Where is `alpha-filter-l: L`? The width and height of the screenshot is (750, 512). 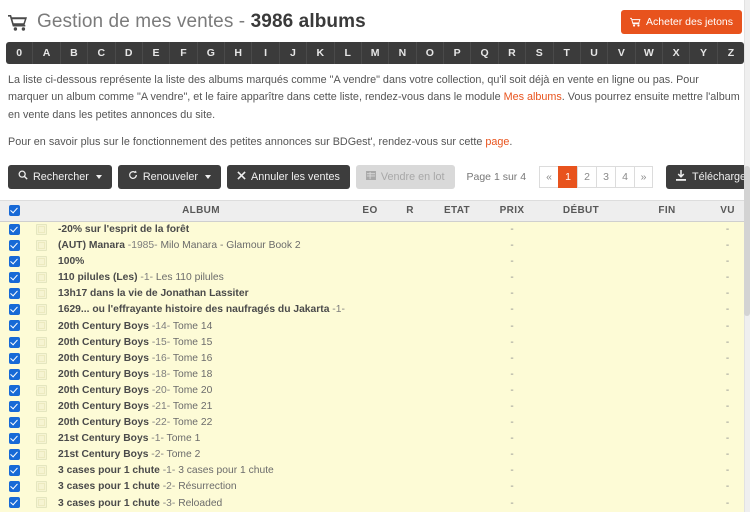 alpha-filter-l: L is located at coordinates (348, 53).